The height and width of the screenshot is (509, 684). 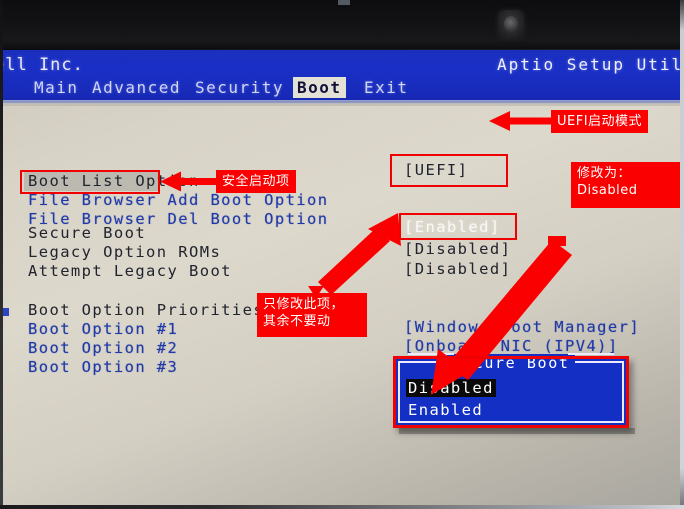 What do you see at coordinates (87, 233) in the screenshot?
I see `setting-label-secure-boot: Secure Boot` at bounding box center [87, 233].